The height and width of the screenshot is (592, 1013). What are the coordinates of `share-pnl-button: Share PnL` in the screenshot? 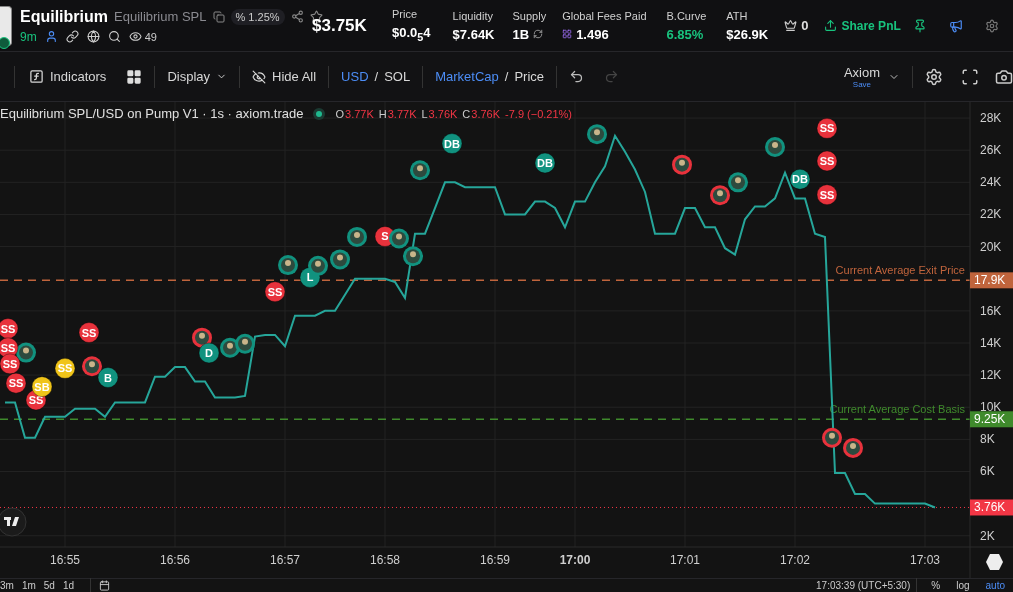 It's located at (862, 25).